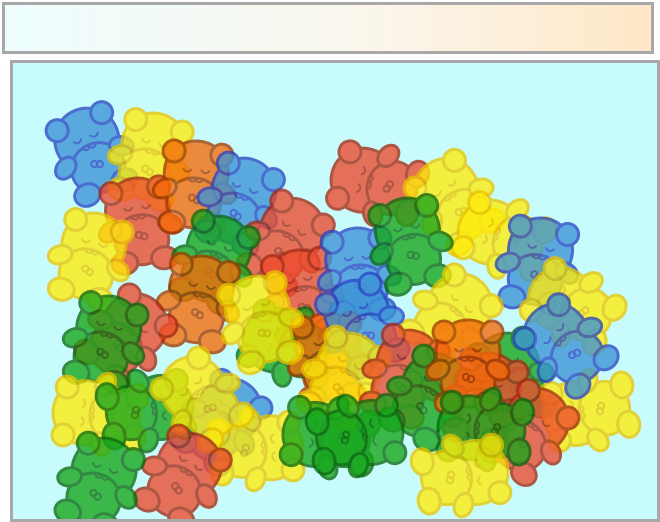  What do you see at coordinates (328, 28) in the screenshot?
I see `top-status-bar` at bounding box center [328, 28].